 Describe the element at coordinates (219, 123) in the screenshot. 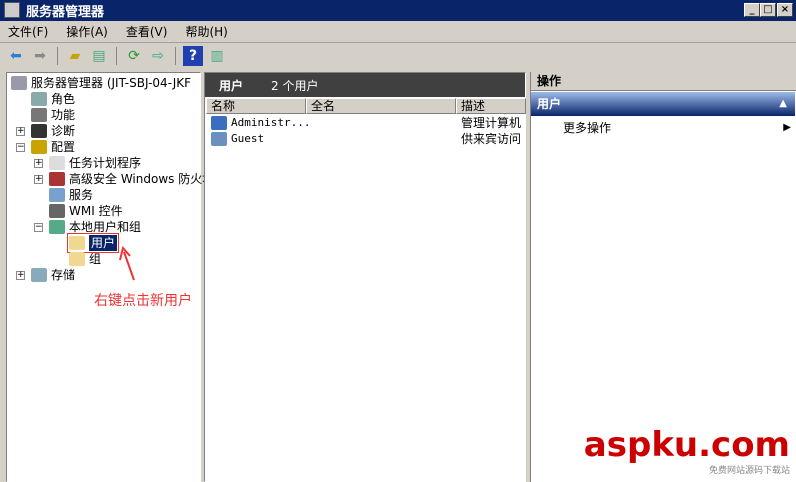

I see `user-icon` at that location.